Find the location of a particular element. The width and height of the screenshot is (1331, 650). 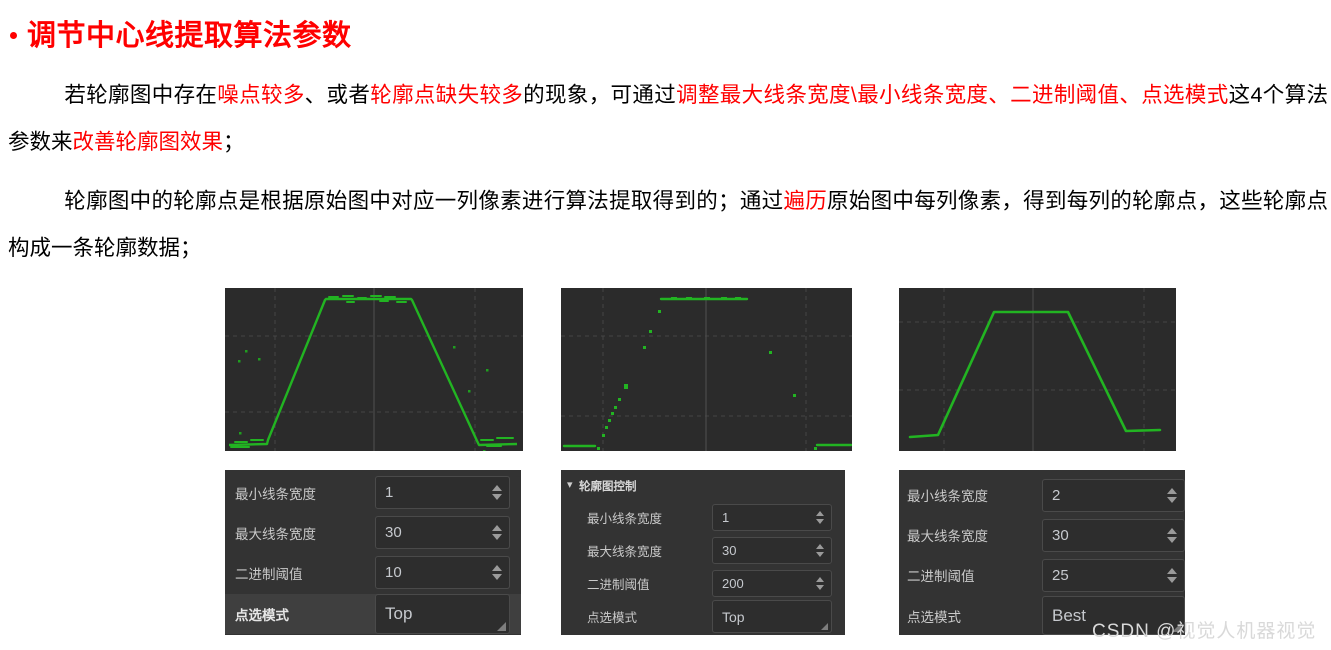

param-row: 二进制阈值 10 is located at coordinates (373, 572).